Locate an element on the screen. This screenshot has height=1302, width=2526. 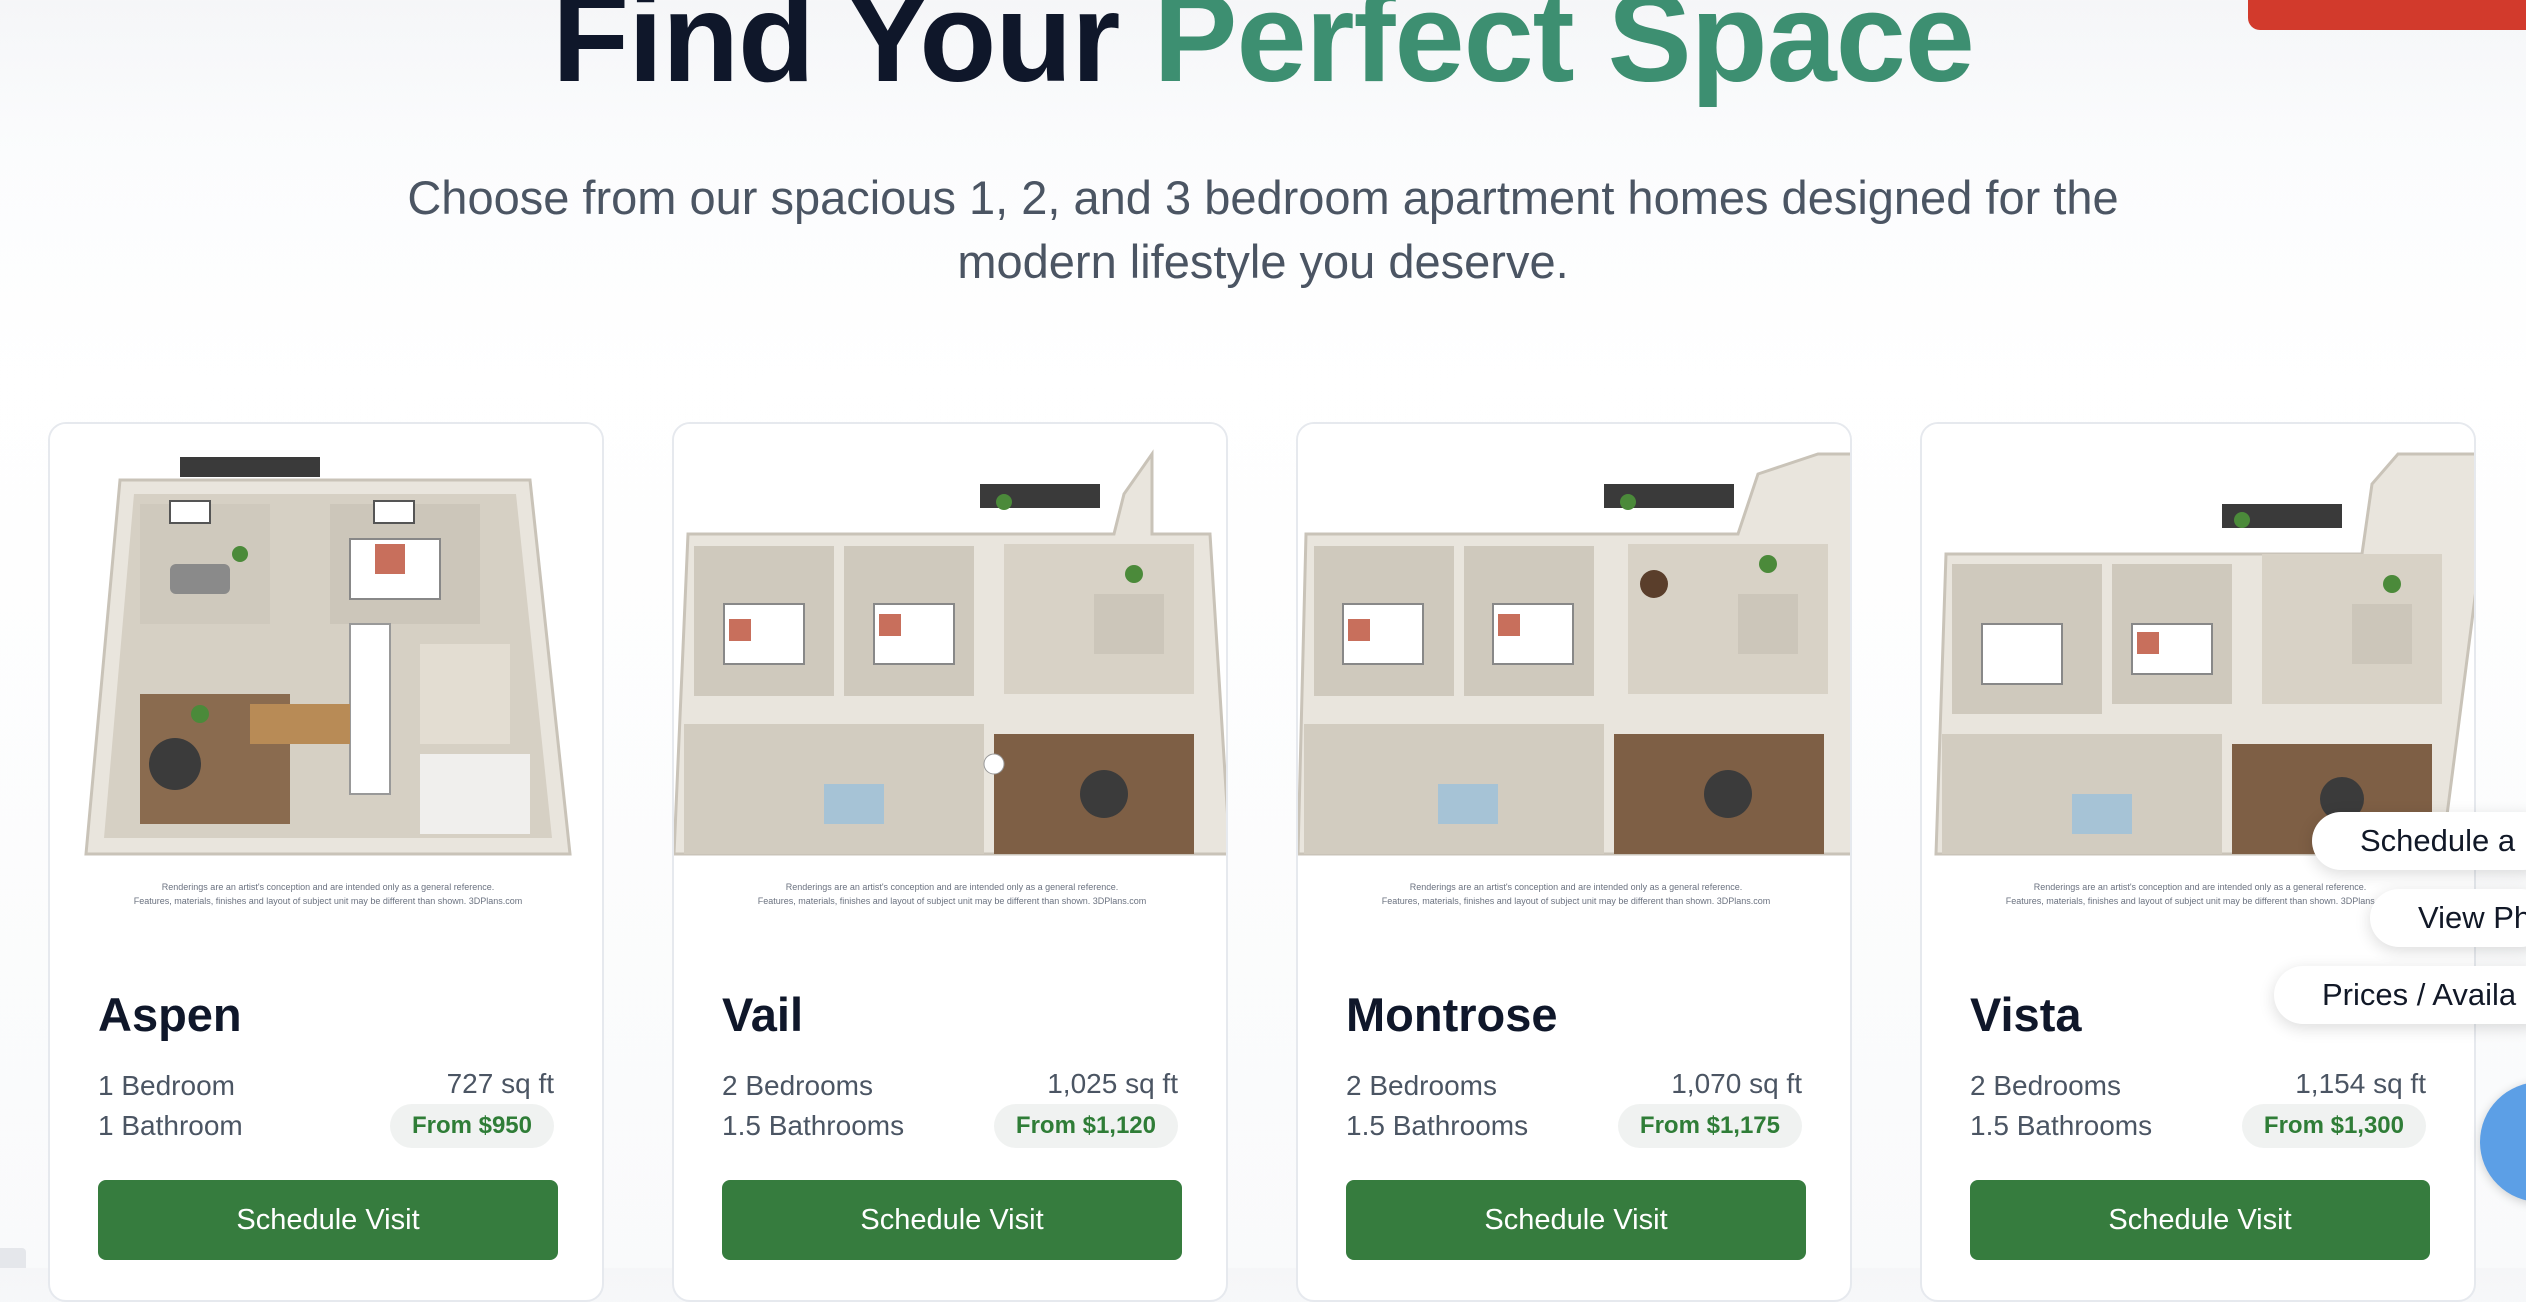
floorplan-name: Vista is located at coordinates (2026, 1014).